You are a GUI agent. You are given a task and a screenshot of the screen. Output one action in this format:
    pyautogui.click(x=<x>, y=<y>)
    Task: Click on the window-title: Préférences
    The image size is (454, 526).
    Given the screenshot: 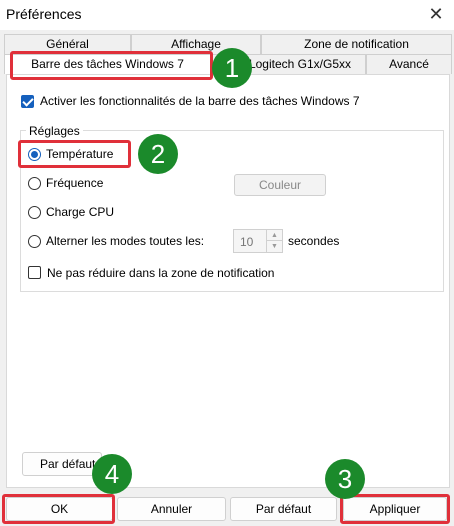 What is the action you would take?
    pyautogui.click(x=44, y=14)
    